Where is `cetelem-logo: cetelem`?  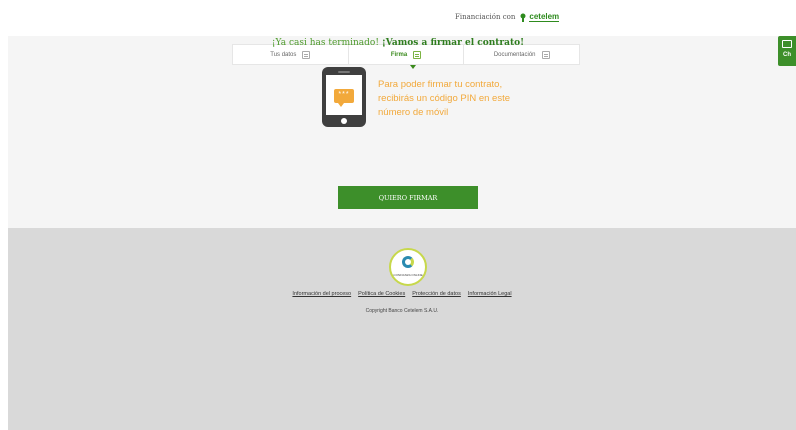 cetelem-logo: cetelem is located at coordinates (539, 17).